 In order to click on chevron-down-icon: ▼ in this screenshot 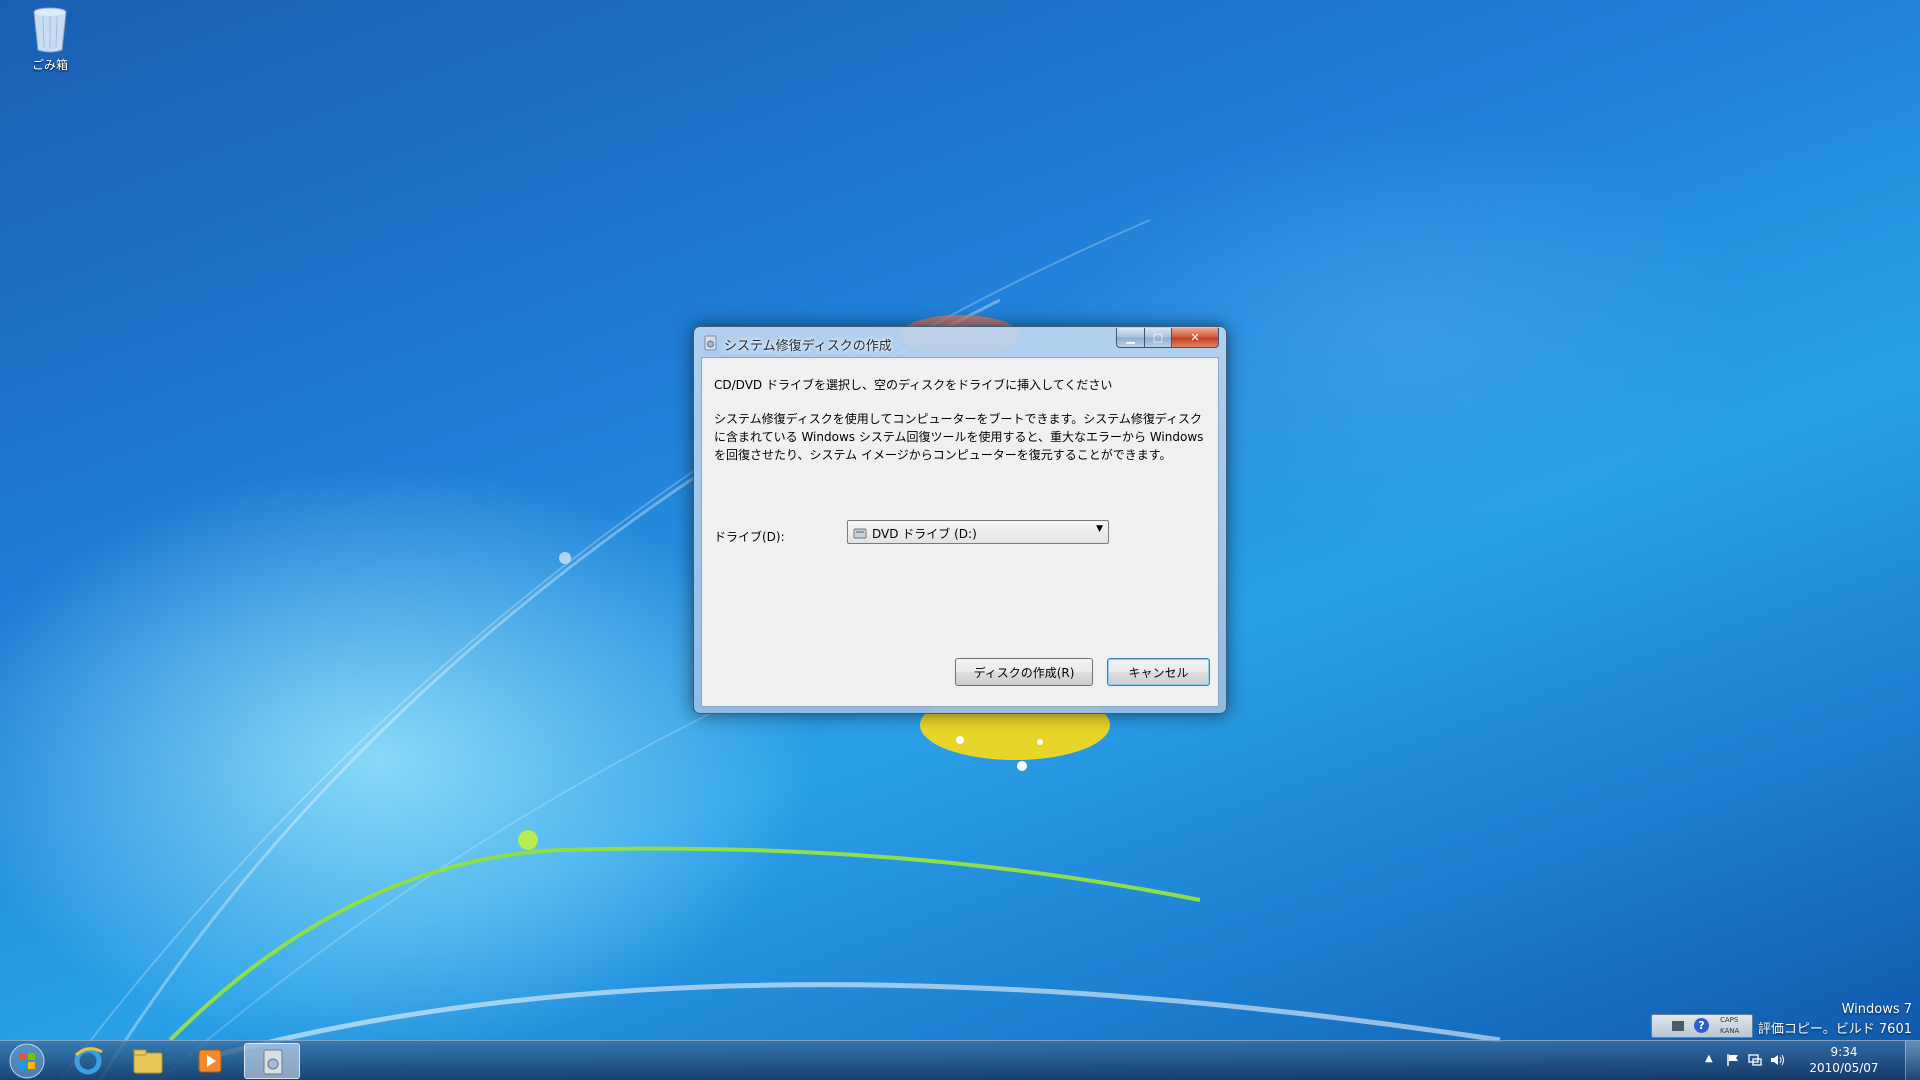, I will do `click(1099, 529)`.